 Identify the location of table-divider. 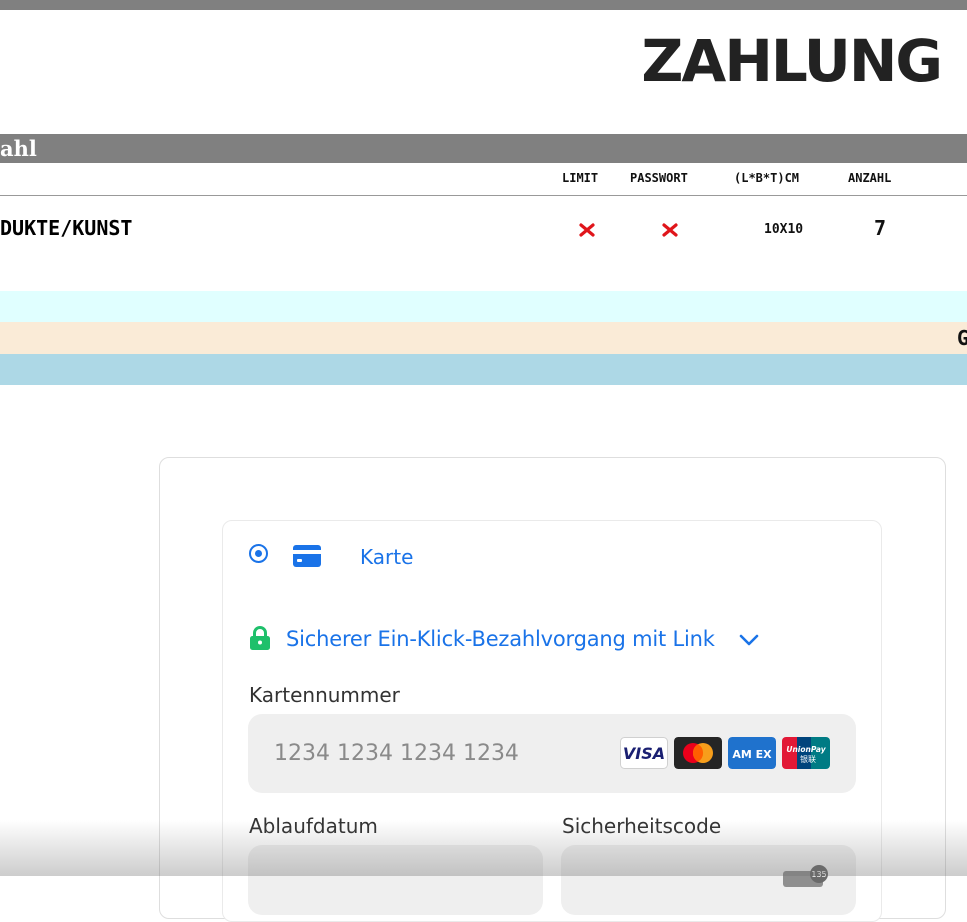
(483, 195).